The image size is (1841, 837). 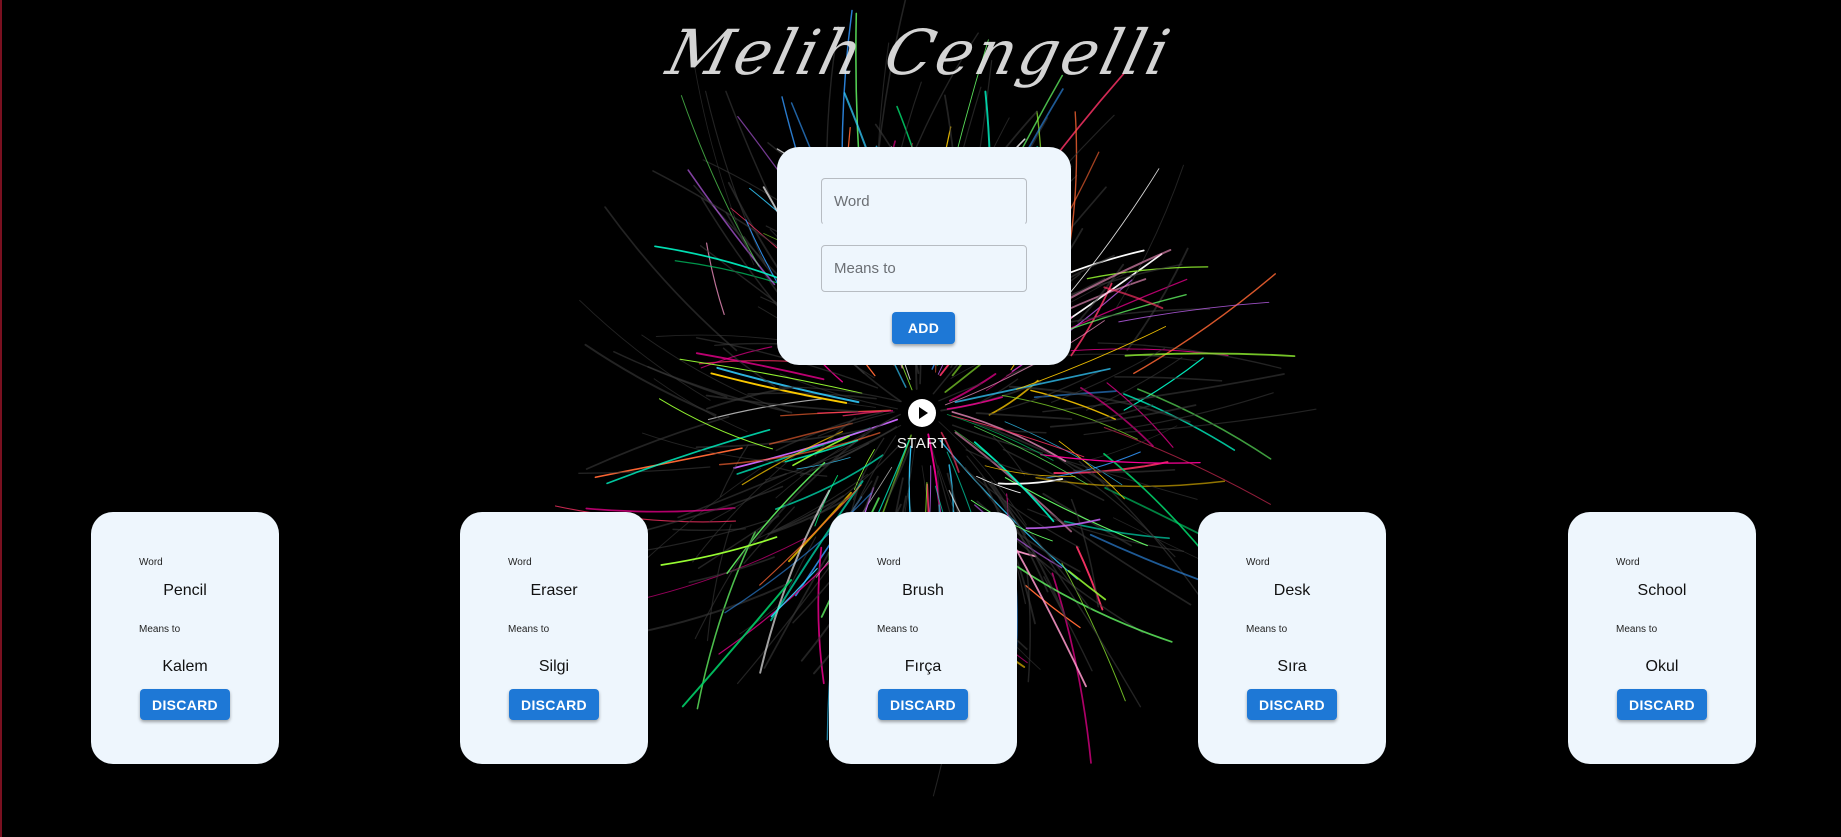 I want to click on means-value: Silgi, so click(x=554, y=666).